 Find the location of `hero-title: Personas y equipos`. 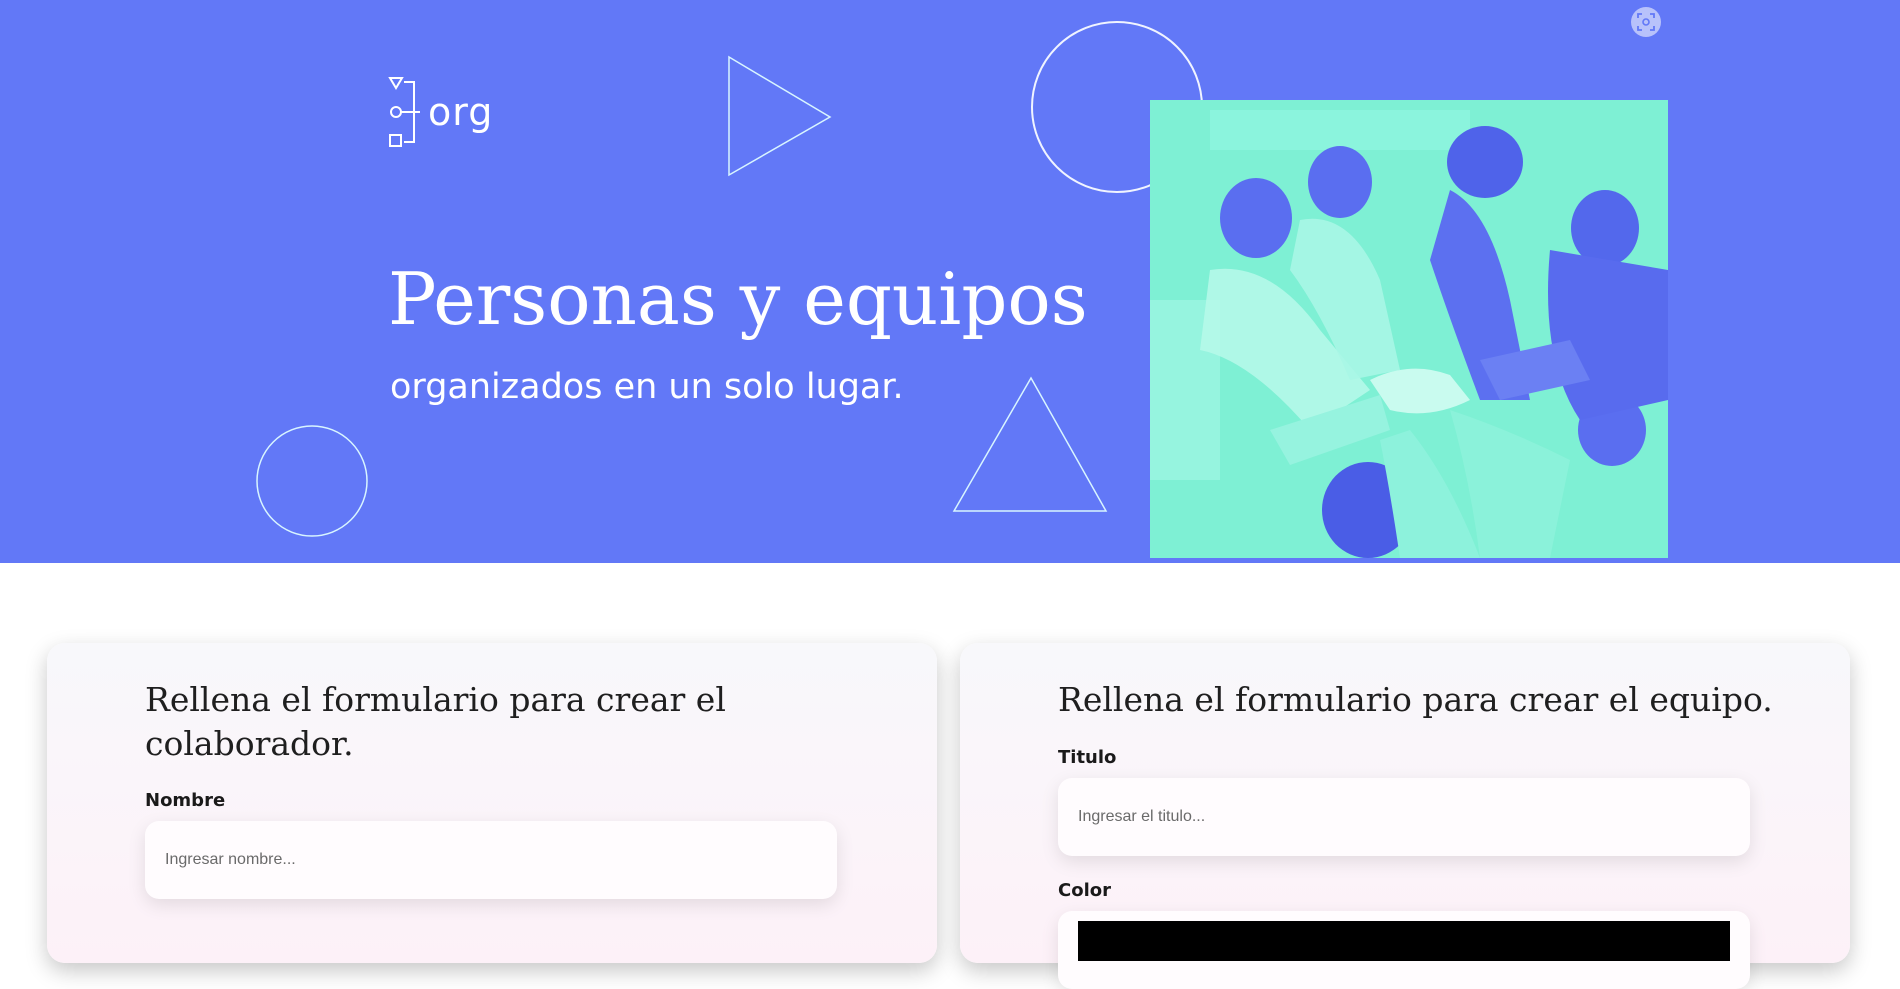

hero-title: Personas y equipos is located at coordinates (738, 299).